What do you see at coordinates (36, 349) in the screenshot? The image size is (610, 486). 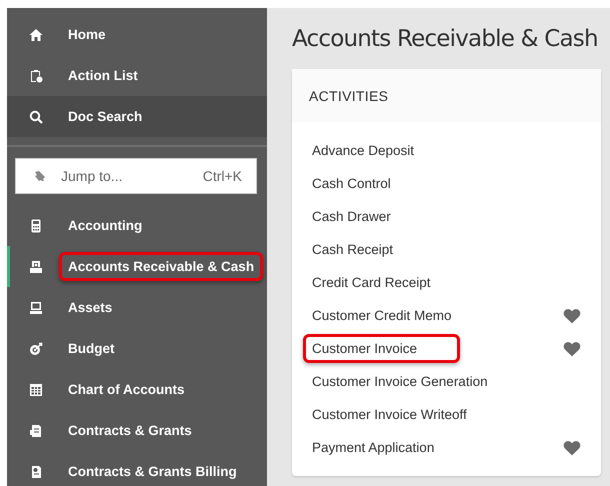 I see `target-icon` at bounding box center [36, 349].